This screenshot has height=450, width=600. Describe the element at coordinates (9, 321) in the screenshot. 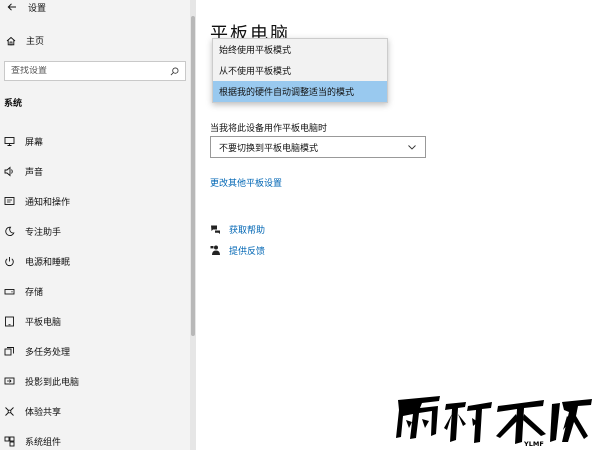

I see `tablet-icon` at that location.